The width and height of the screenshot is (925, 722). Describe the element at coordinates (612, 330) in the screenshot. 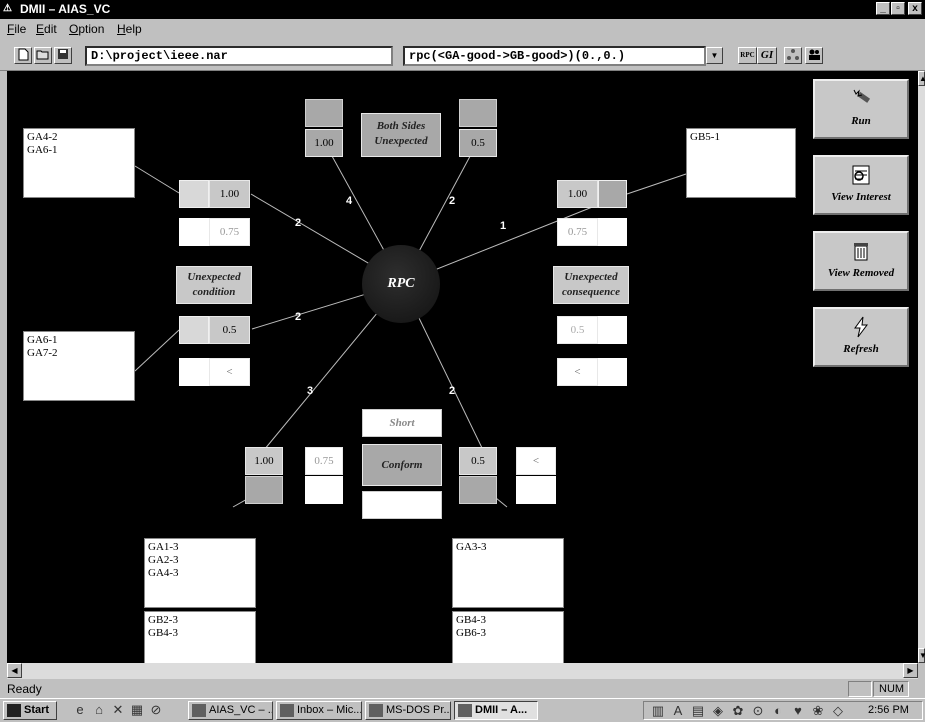

I see `lower-right-bar` at that location.